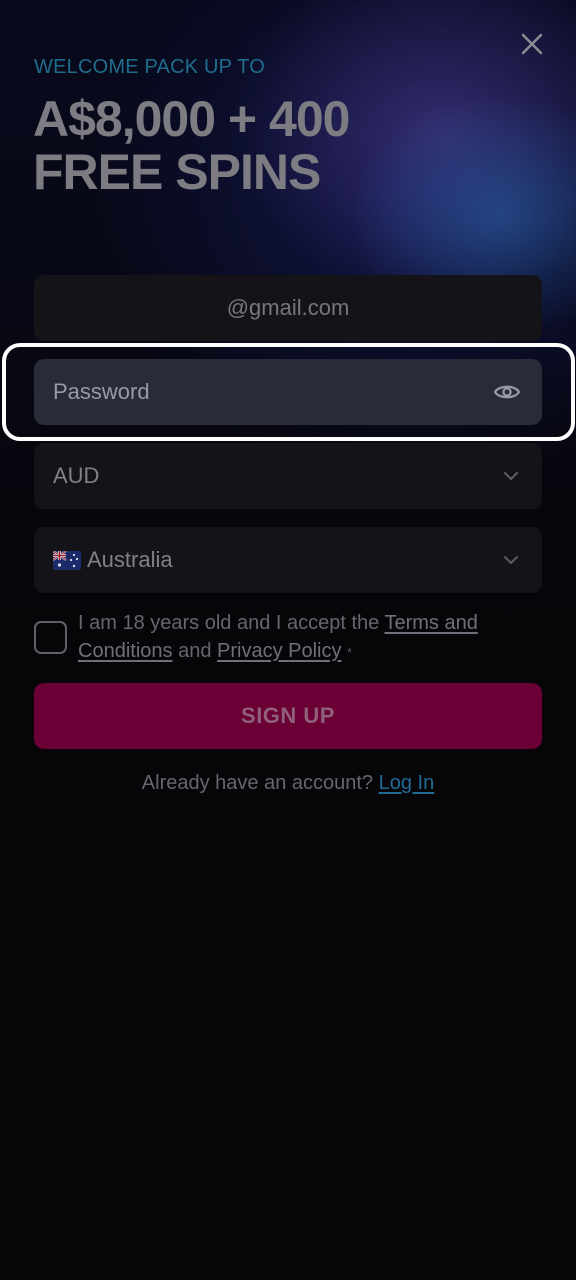  Describe the element at coordinates (67, 560) in the screenshot. I see `australia-flag-icon` at that location.